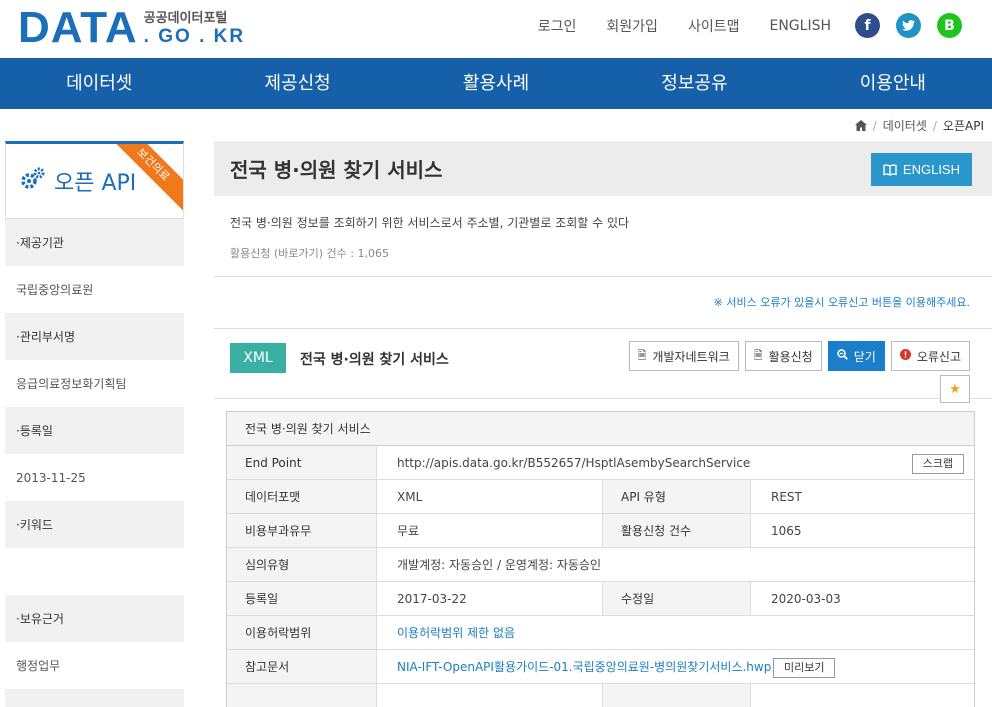  Describe the element at coordinates (694, 83) in the screenshot. I see `nav-info-share: 정보공유` at that location.